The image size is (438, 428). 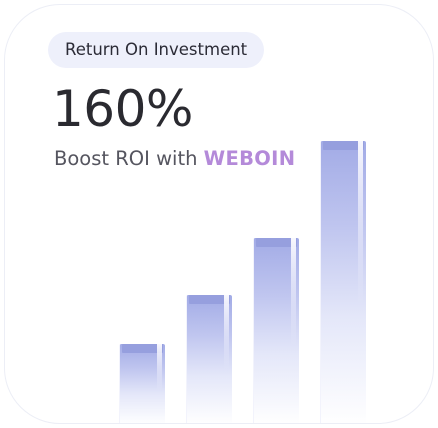 I want to click on roi-subtitle: Boost ROI with WEBOIN, so click(x=174, y=159).